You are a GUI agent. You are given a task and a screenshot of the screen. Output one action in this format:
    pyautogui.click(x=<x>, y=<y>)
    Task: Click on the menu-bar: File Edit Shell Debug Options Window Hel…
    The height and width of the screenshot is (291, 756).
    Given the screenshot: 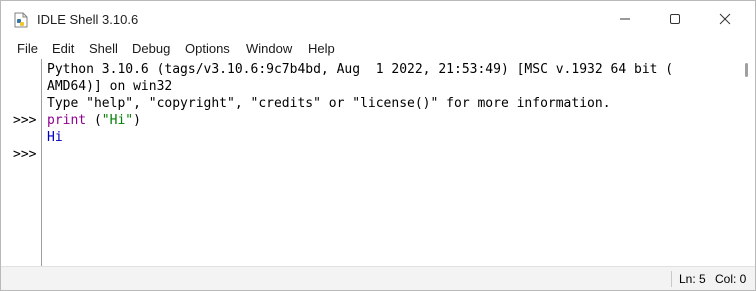 What is the action you would take?
    pyautogui.click(x=378, y=48)
    